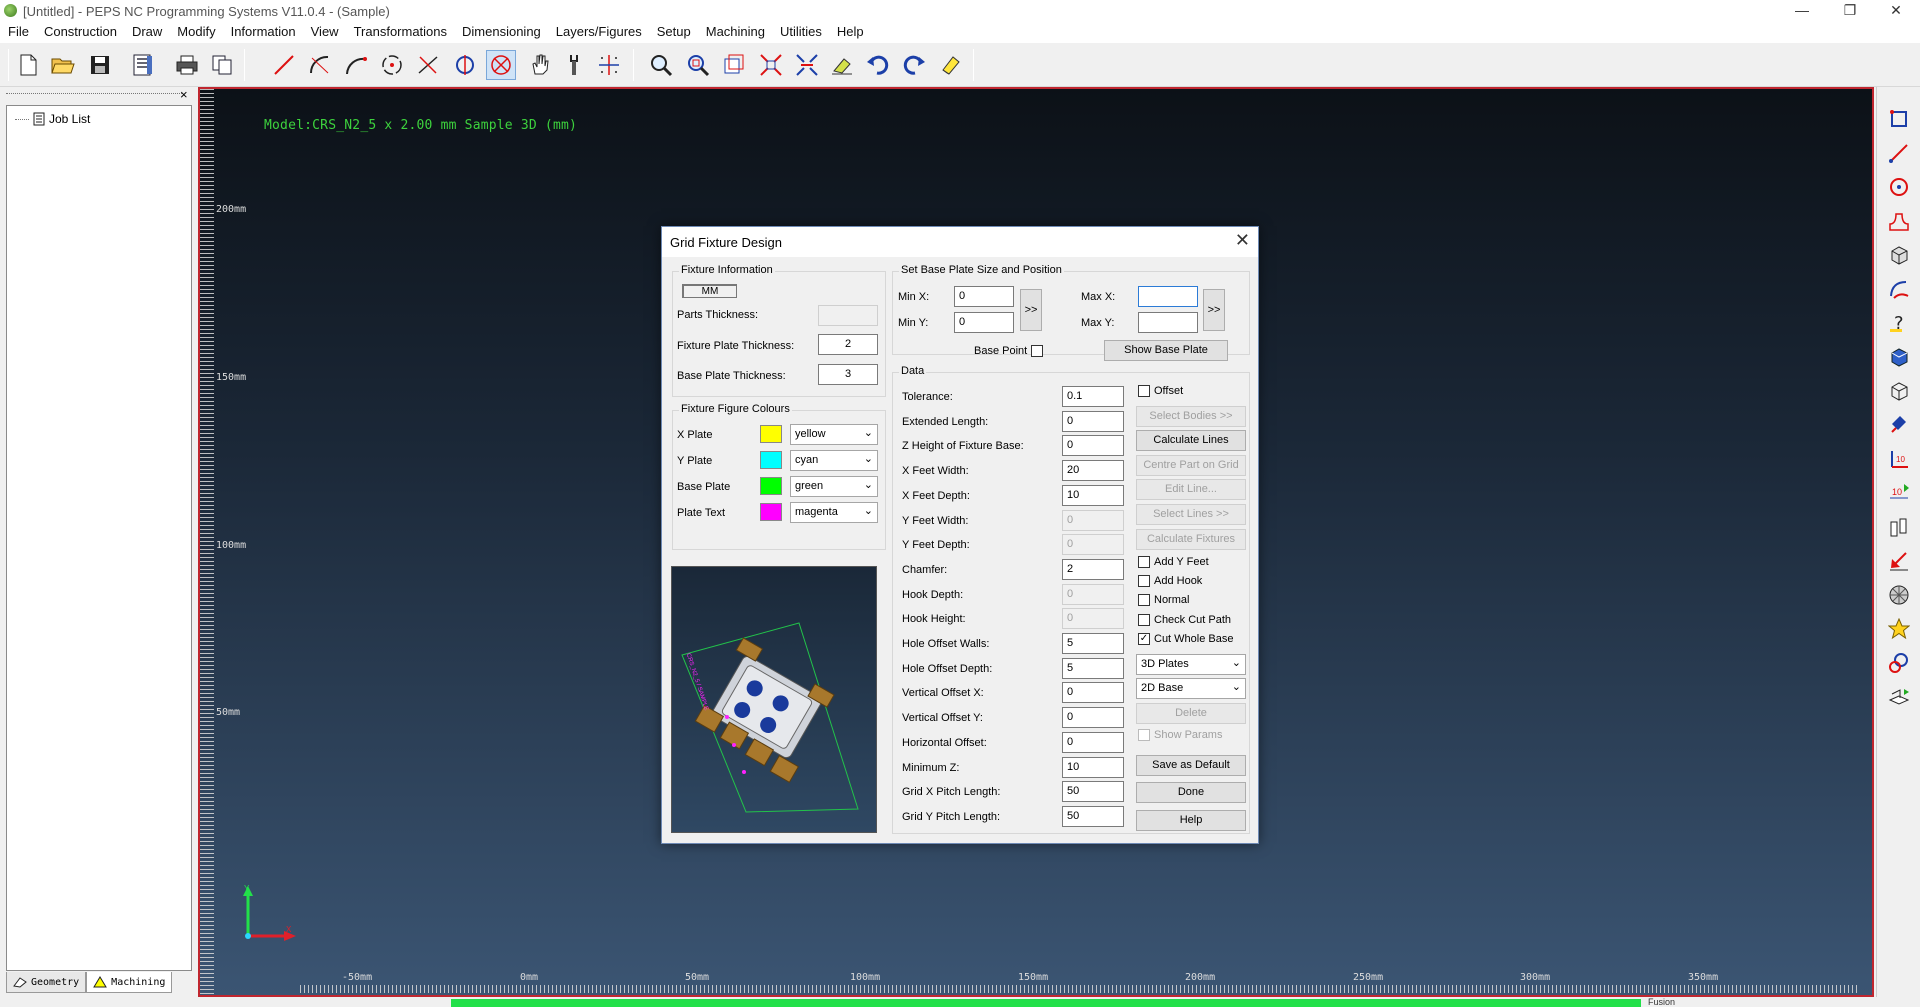 The image size is (1920, 1007). What do you see at coordinates (1899, 187) in the screenshot?
I see `measure-circle-icon` at bounding box center [1899, 187].